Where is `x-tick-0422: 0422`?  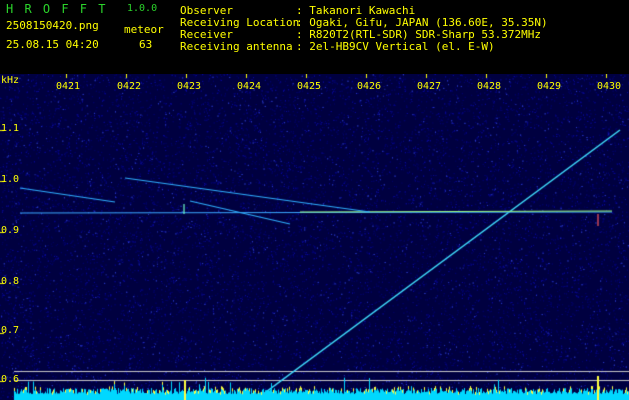
x-tick-0422: 0422 is located at coordinates (129, 86).